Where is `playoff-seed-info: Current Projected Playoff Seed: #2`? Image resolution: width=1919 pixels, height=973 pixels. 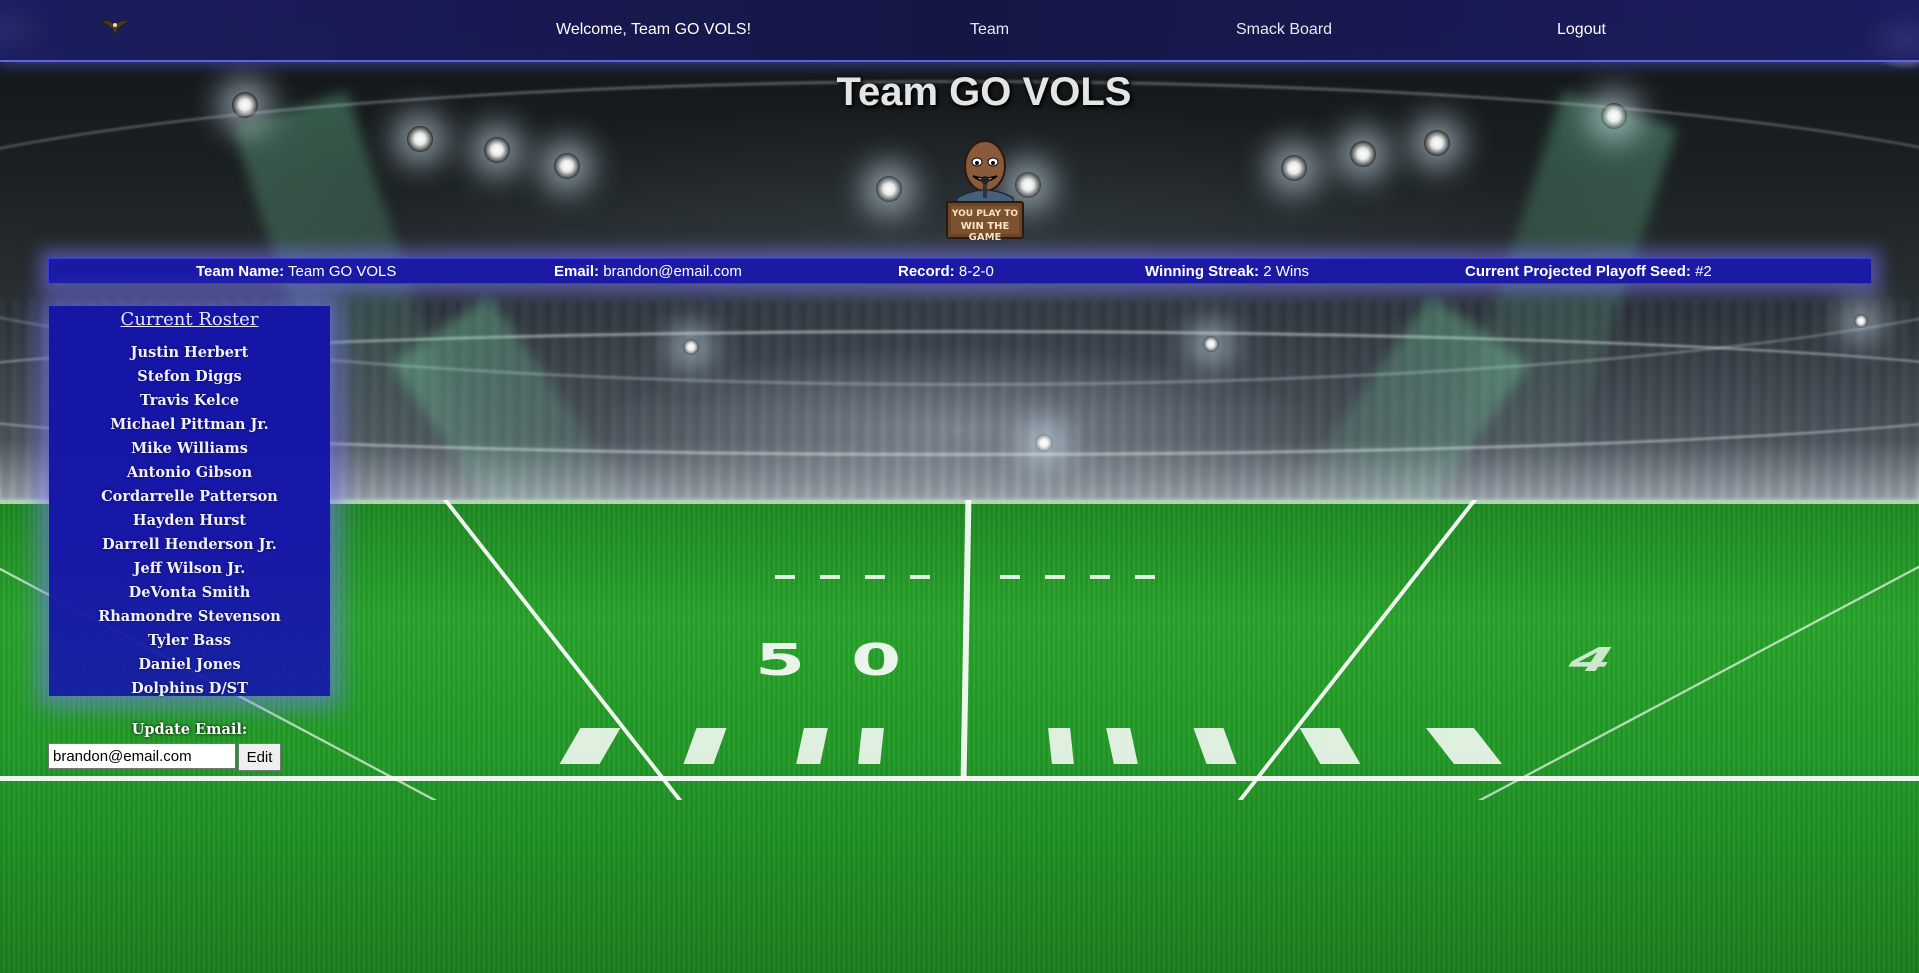
playoff-seed-info: Current Projected Playoff Seed: #2 is located at coordinates (1588, 271).